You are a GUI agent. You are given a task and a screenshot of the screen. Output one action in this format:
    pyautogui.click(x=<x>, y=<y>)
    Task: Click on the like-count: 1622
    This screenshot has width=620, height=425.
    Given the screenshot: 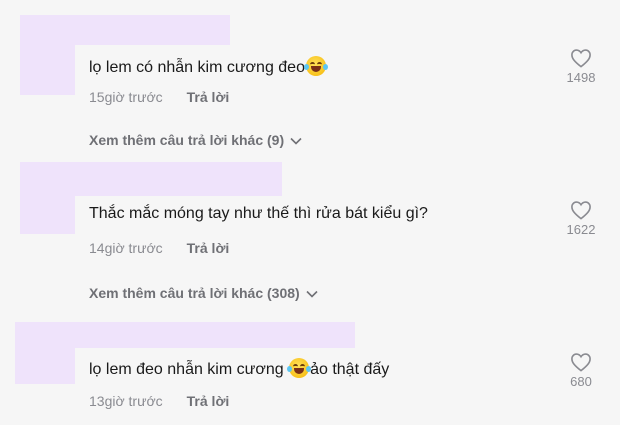 What is the action you would take?
    pyautogui.click(x=581, y=229)
    